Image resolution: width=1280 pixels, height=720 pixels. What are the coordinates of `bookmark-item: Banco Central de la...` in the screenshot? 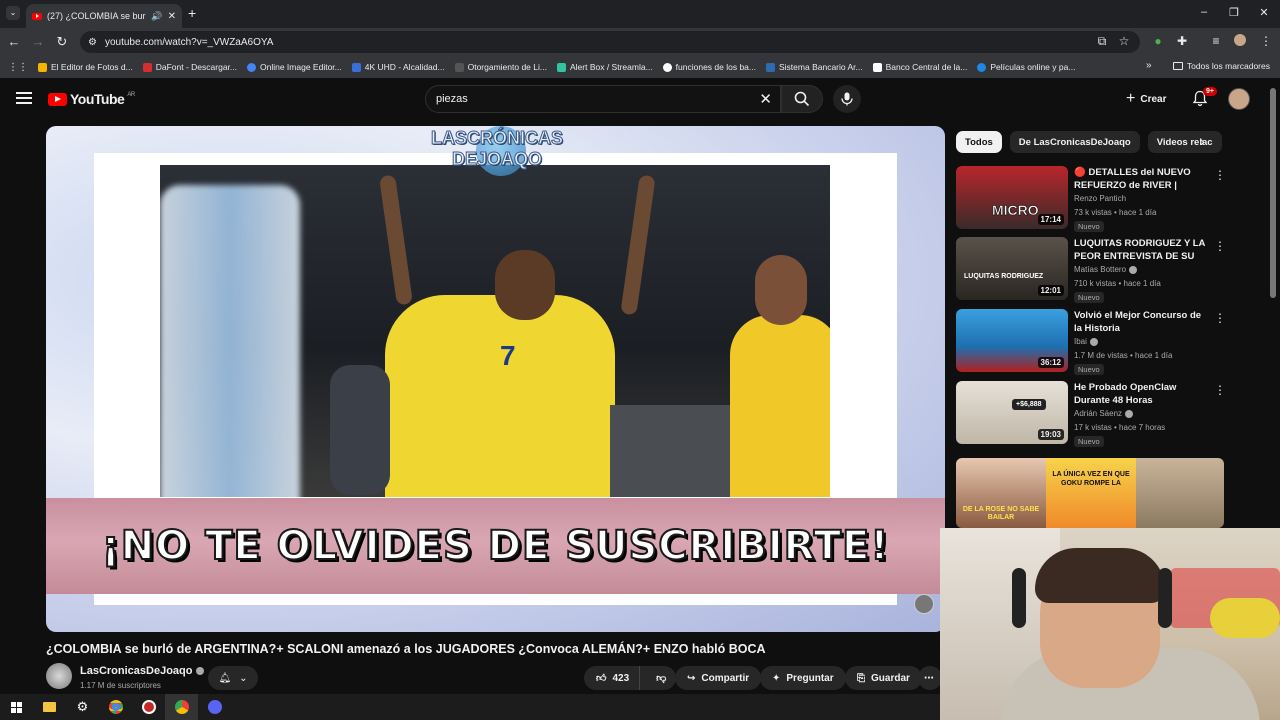 It's located at (919, 67).